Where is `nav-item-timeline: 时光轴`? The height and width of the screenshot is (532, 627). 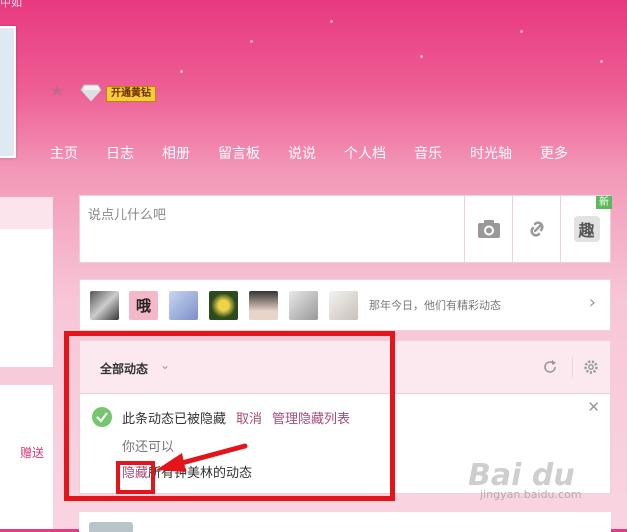
nav-item-timeline: 时光轴 is located at coordinates (491, 153).